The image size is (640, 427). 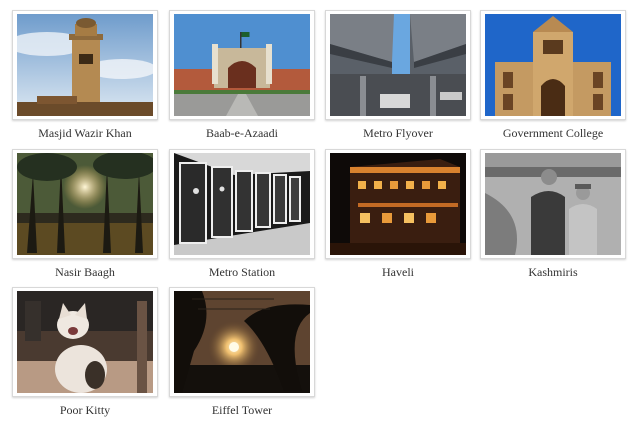 I want to click on college-photo, so click(x=553, y=65).